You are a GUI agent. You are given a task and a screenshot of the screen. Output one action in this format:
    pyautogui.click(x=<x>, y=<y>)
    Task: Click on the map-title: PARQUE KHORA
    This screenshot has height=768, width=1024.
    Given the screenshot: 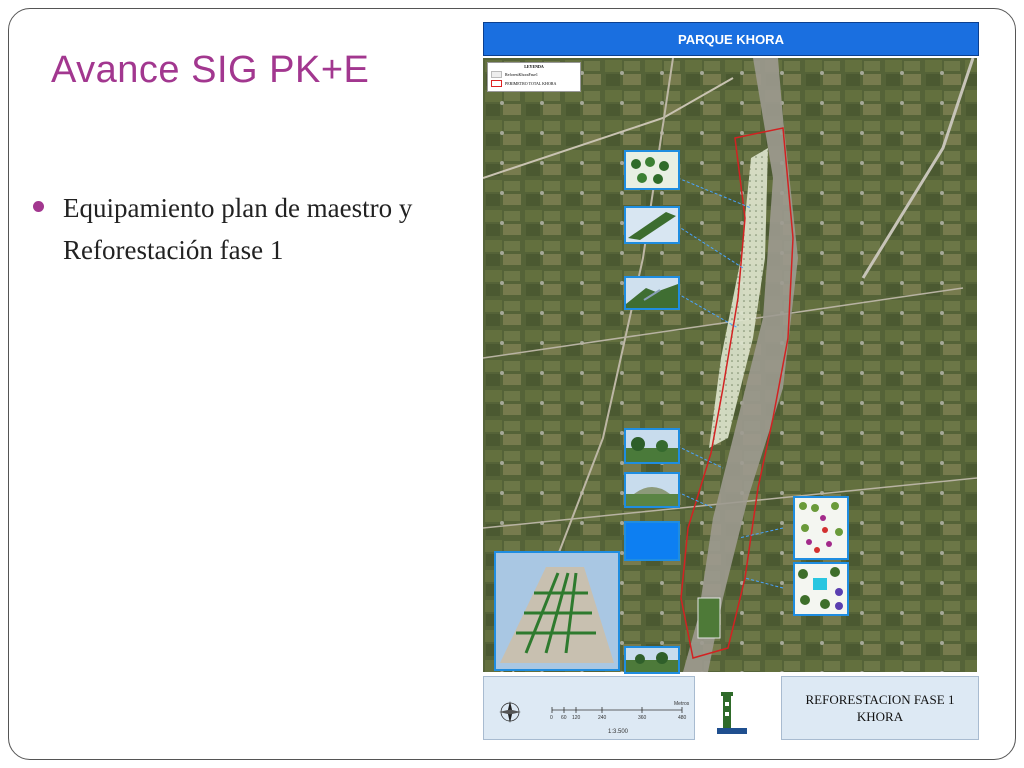 What is the action you would take?
    pyautogui.click(x=731, y=39)
    